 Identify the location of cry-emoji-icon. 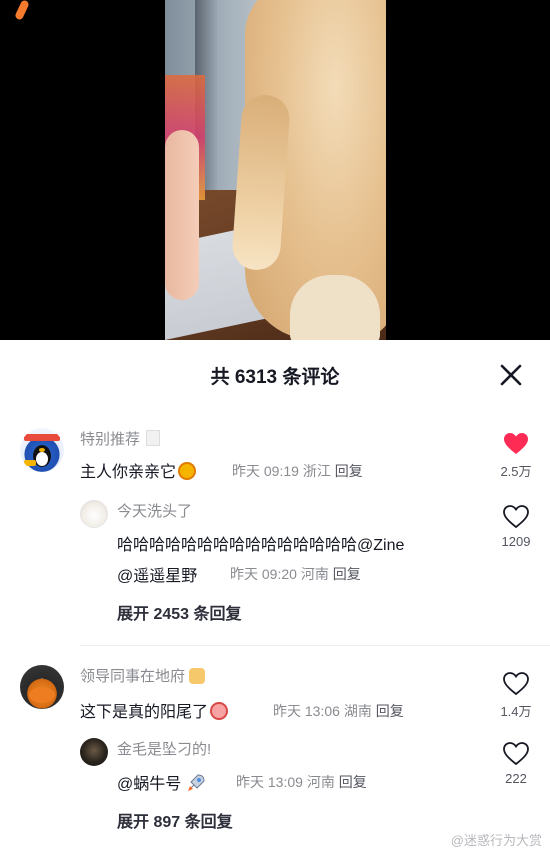
(219, 711).